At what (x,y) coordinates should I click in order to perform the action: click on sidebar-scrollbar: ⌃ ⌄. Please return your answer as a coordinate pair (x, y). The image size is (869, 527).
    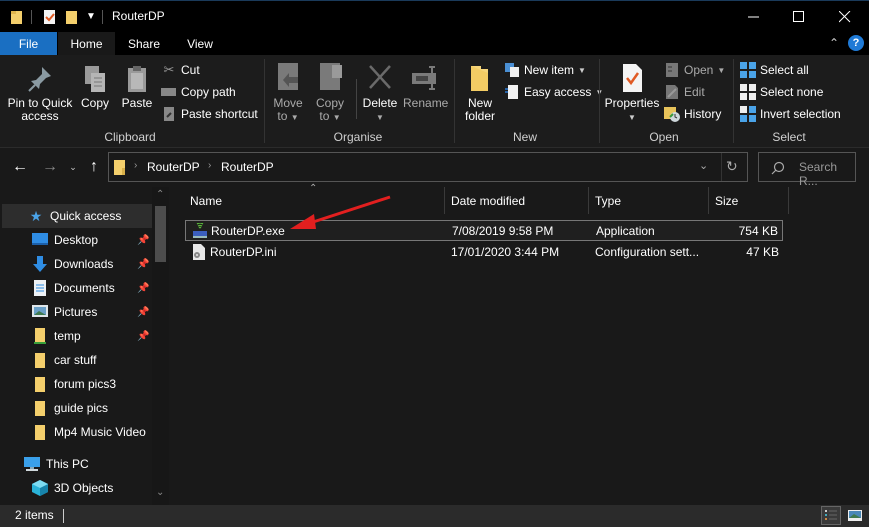
    Looking at the image, I should click on (160, 346).